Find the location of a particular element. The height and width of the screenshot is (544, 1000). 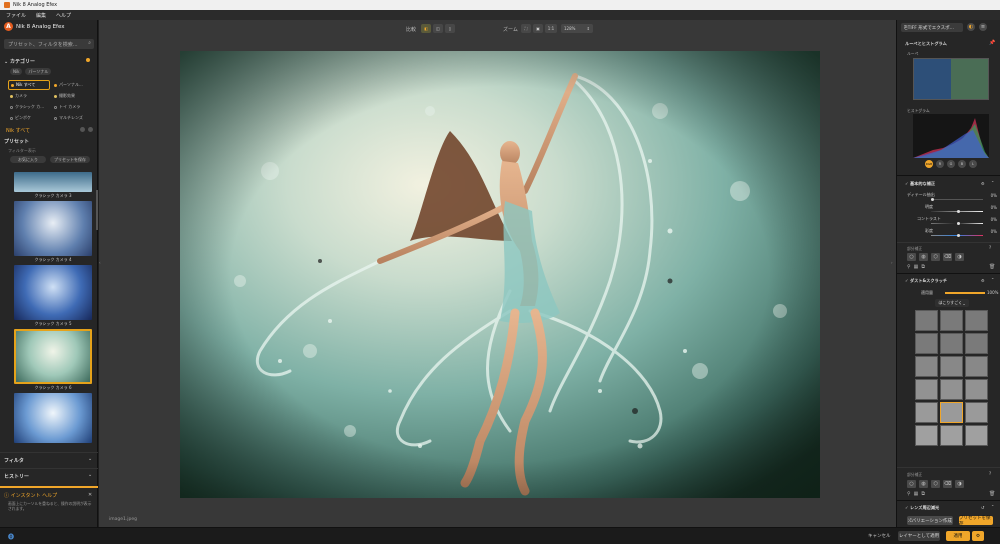

menu-help: ヘルプ is located at coordinates (63, 15).